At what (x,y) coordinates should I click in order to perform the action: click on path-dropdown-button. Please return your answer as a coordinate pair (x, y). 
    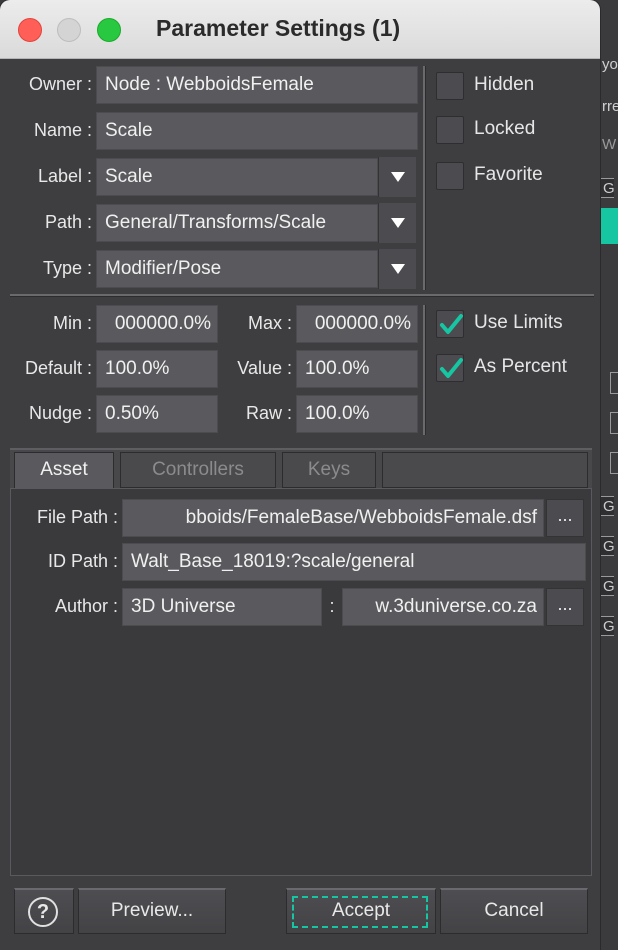
    Looking at the image, I should click on (397, 223).